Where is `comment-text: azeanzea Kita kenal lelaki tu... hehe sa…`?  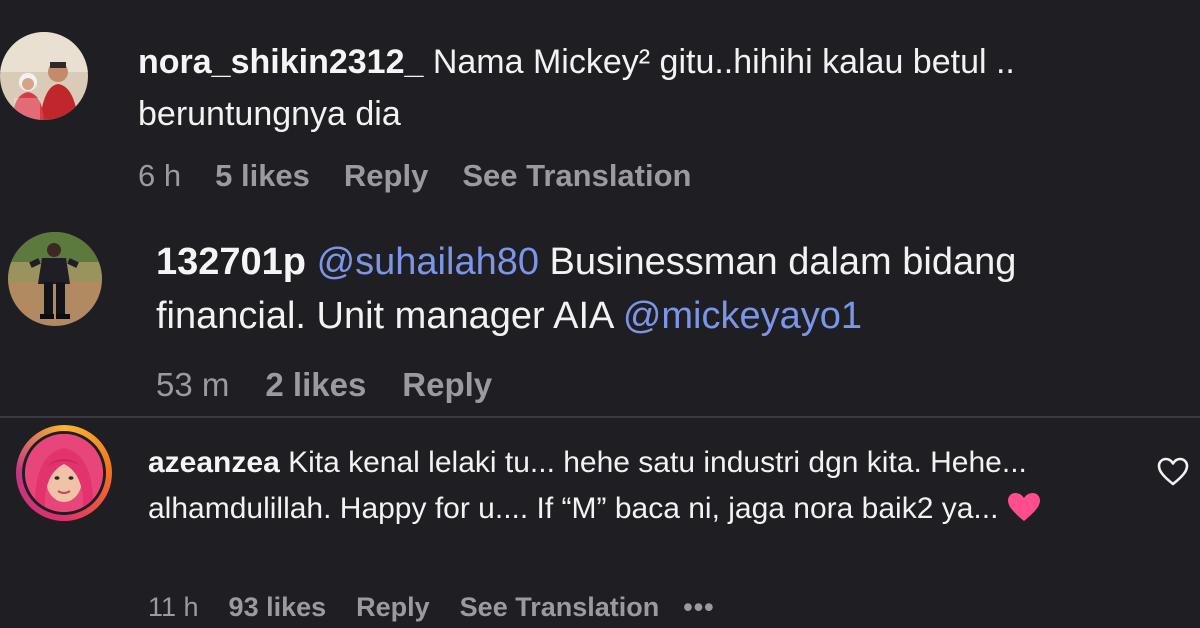 comment-text: azeanzea Kita kenal lelaki tu... hehe sa… is located at coordinates (628, 486).